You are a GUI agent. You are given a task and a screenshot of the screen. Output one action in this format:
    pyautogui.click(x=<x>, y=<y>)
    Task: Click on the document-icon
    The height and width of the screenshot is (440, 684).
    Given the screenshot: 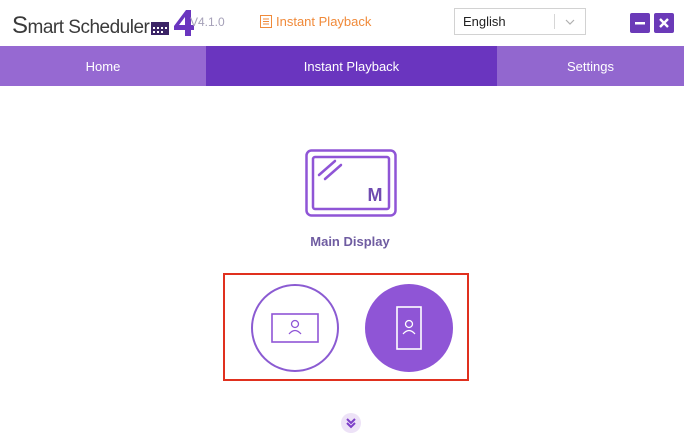 What is the action you would take?
    pyautogui.click(x=266, y=21)
    